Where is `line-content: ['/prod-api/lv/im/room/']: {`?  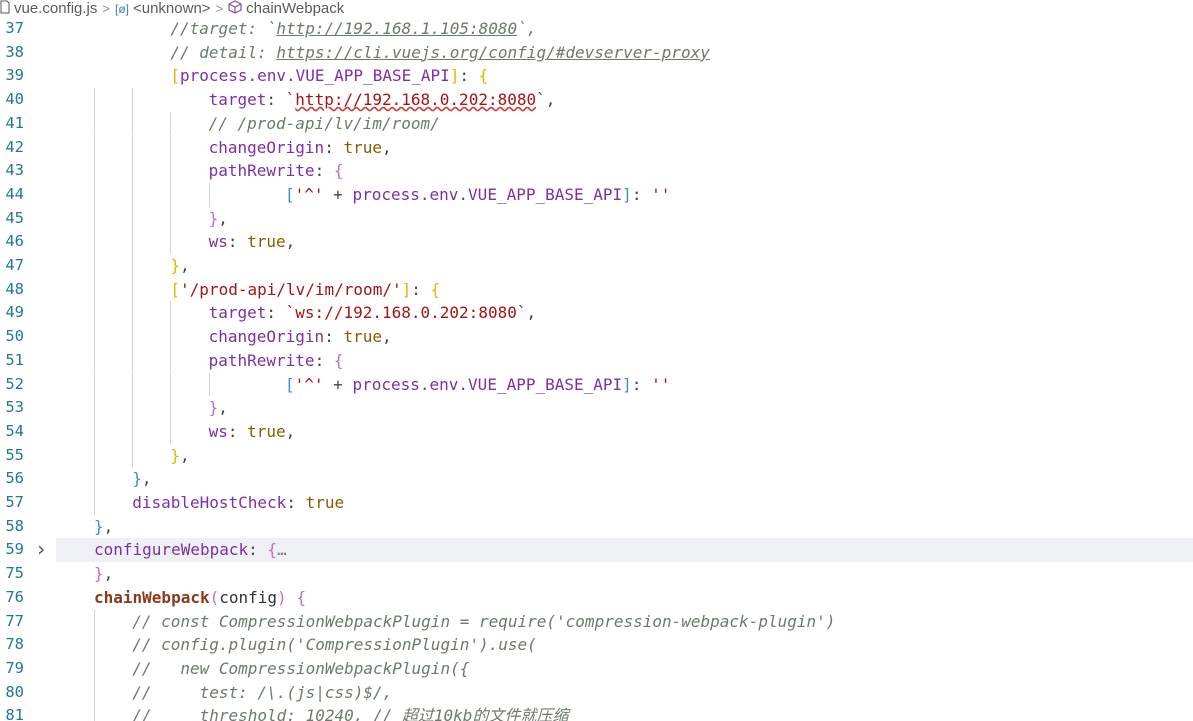 line-content: ['/prod-api/lv/im/room/']: { is located at coordinates (624, 289).